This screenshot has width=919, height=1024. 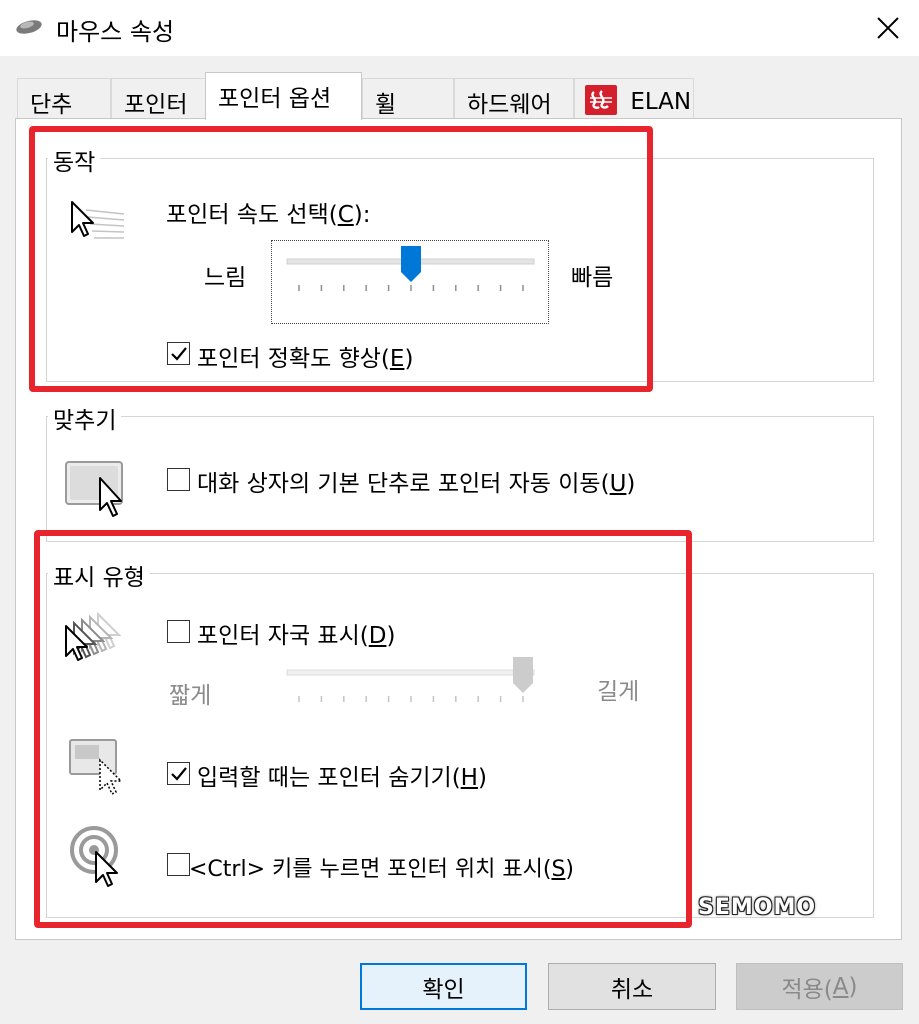 I want to click on tab-label: 휠, so click(x=386, y=105).